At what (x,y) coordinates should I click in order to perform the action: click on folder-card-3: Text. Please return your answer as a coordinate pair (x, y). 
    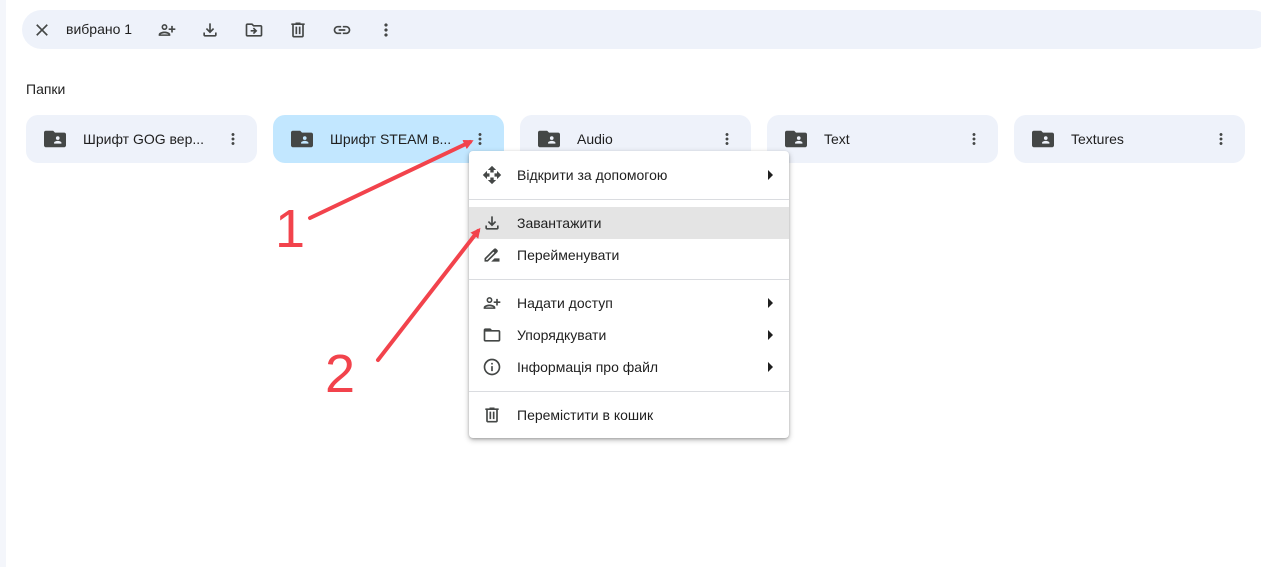
    Looking at the image, I should click on (882, 139).